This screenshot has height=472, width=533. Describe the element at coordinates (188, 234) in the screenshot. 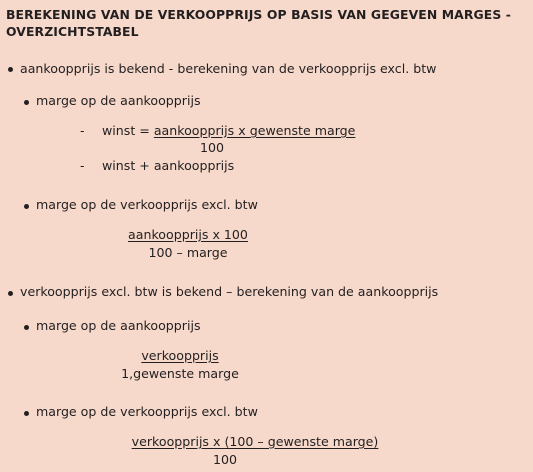

I see `formula1-numerator: aankoopprijs x 100` at that location.